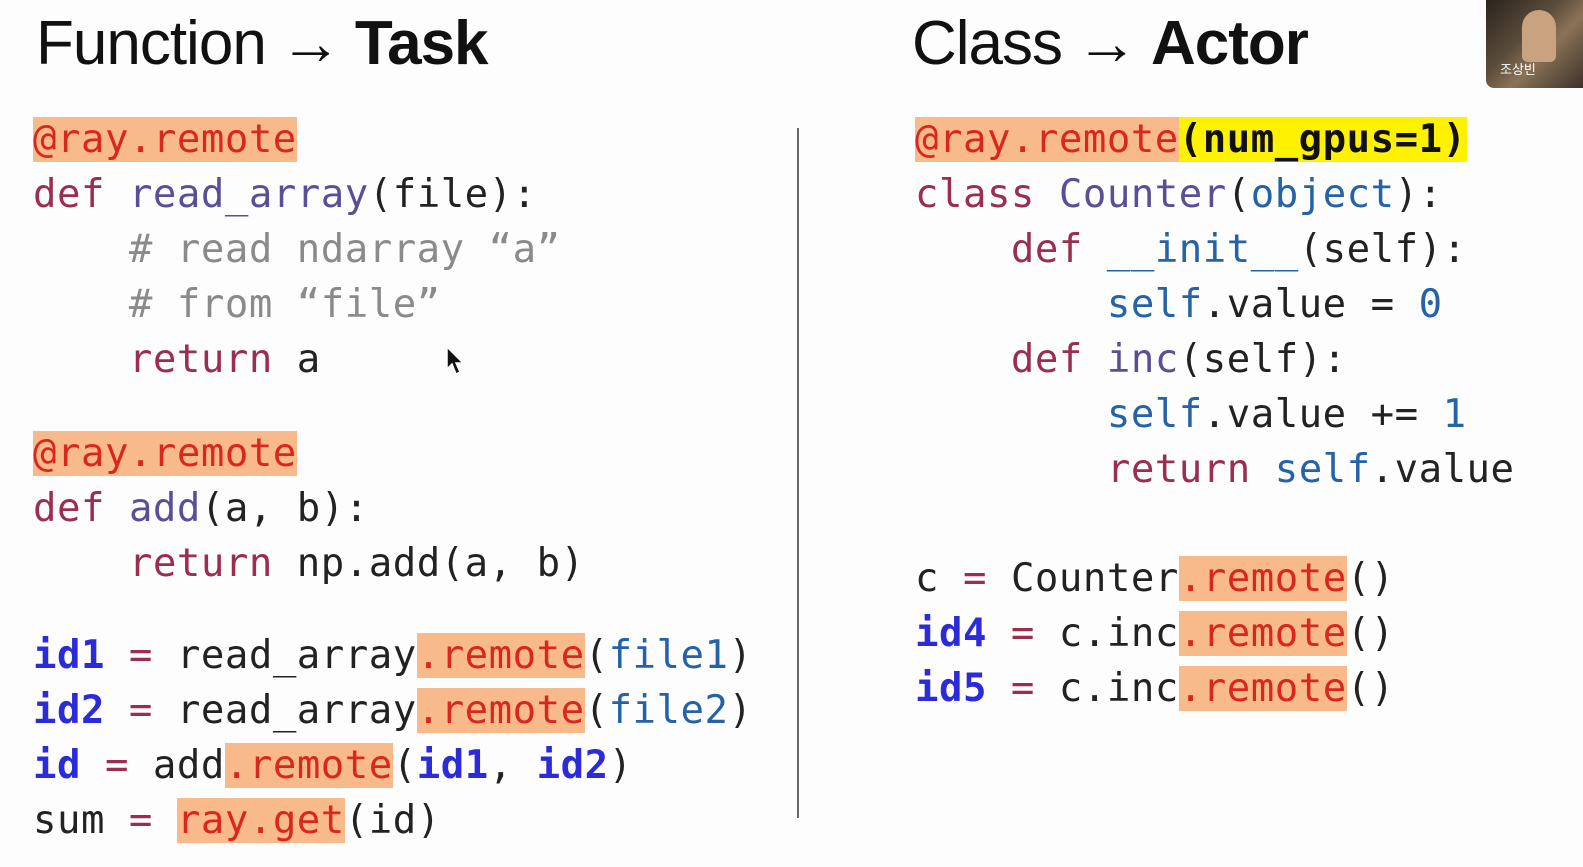 The image size is (1583, 867). I want to click on left-title-target: Task, so click(421, 43).